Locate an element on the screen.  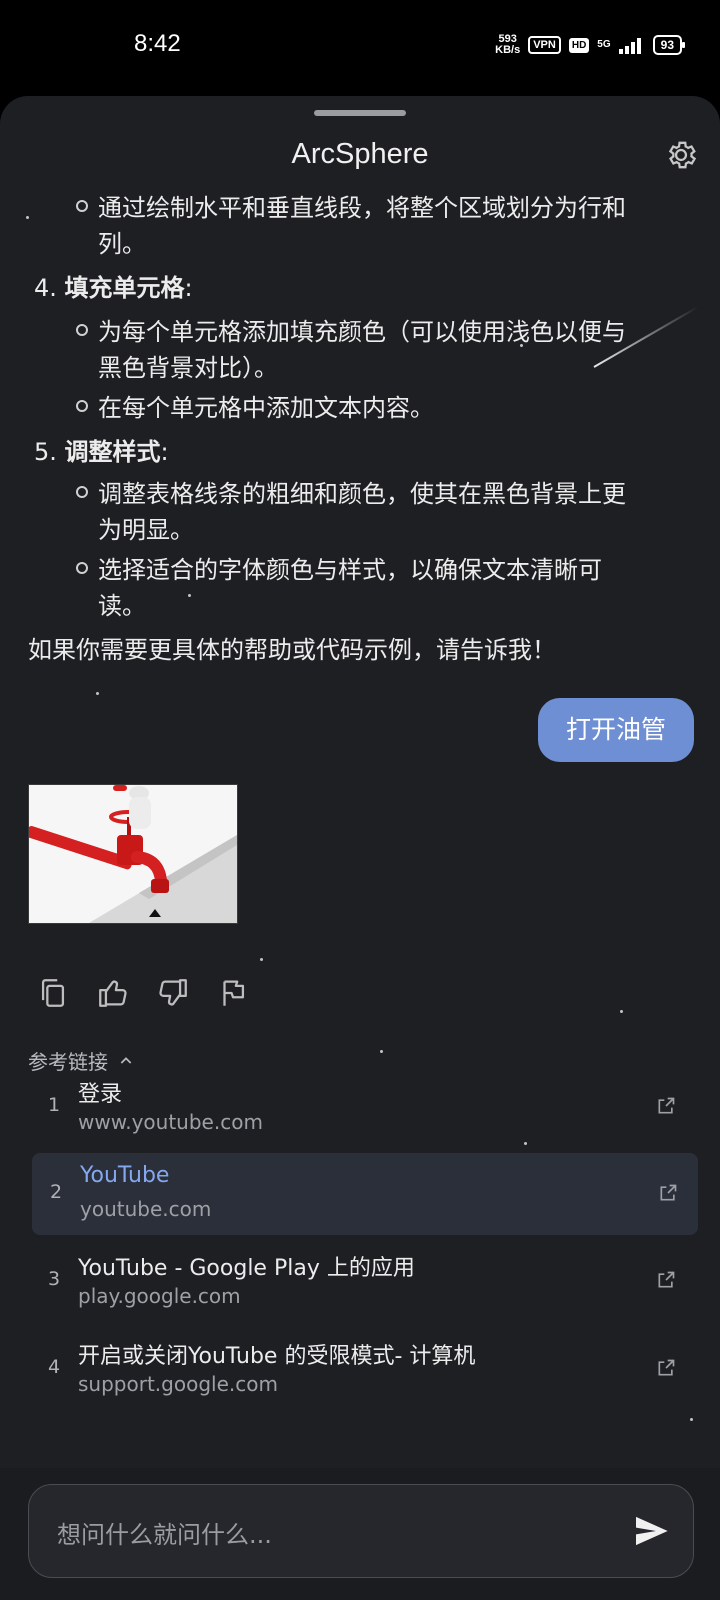
status-time: 8:42 is located at coordinates (157, 43).